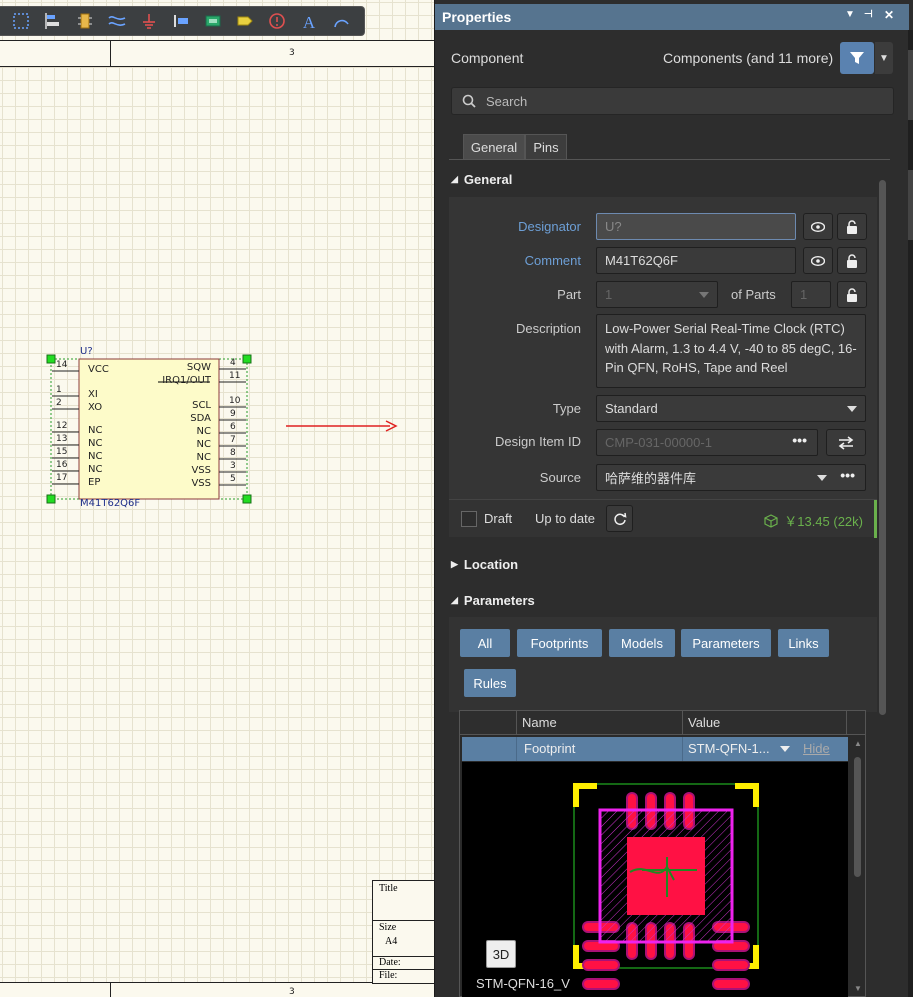 Image resolution: width=913 pixels, height=997 pixels. I want to click on panel-close-icon: ✕, so click(889, 15).